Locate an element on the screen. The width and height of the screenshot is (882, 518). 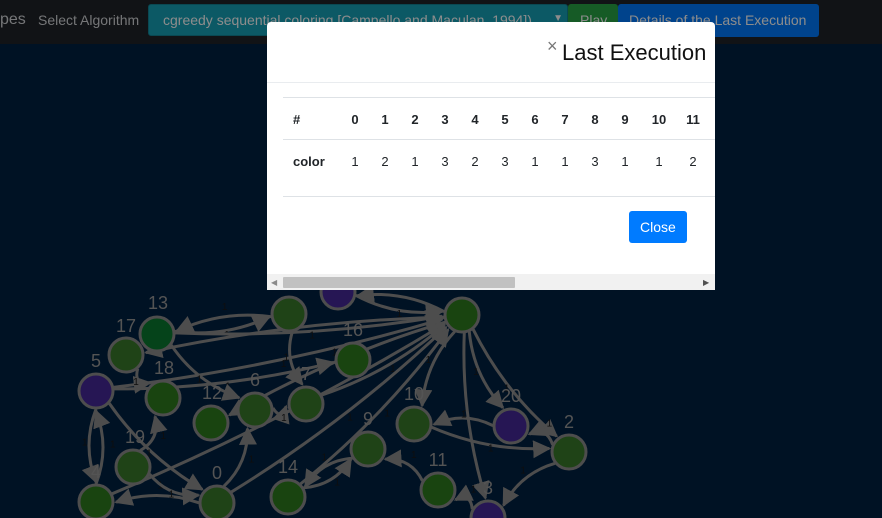
scroll-left-icon: ◀ is located at coordinates (274, 282).